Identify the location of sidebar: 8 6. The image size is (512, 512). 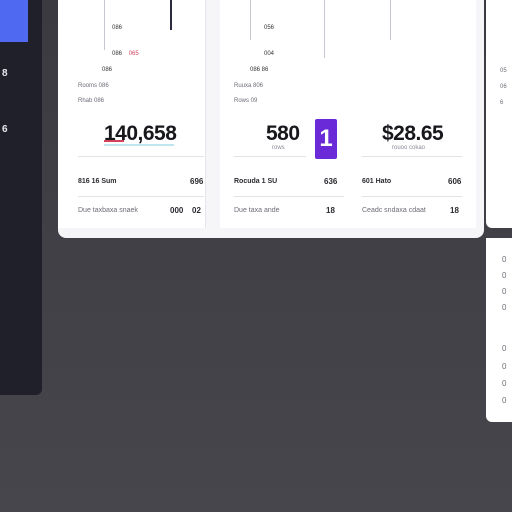
(21, 197).